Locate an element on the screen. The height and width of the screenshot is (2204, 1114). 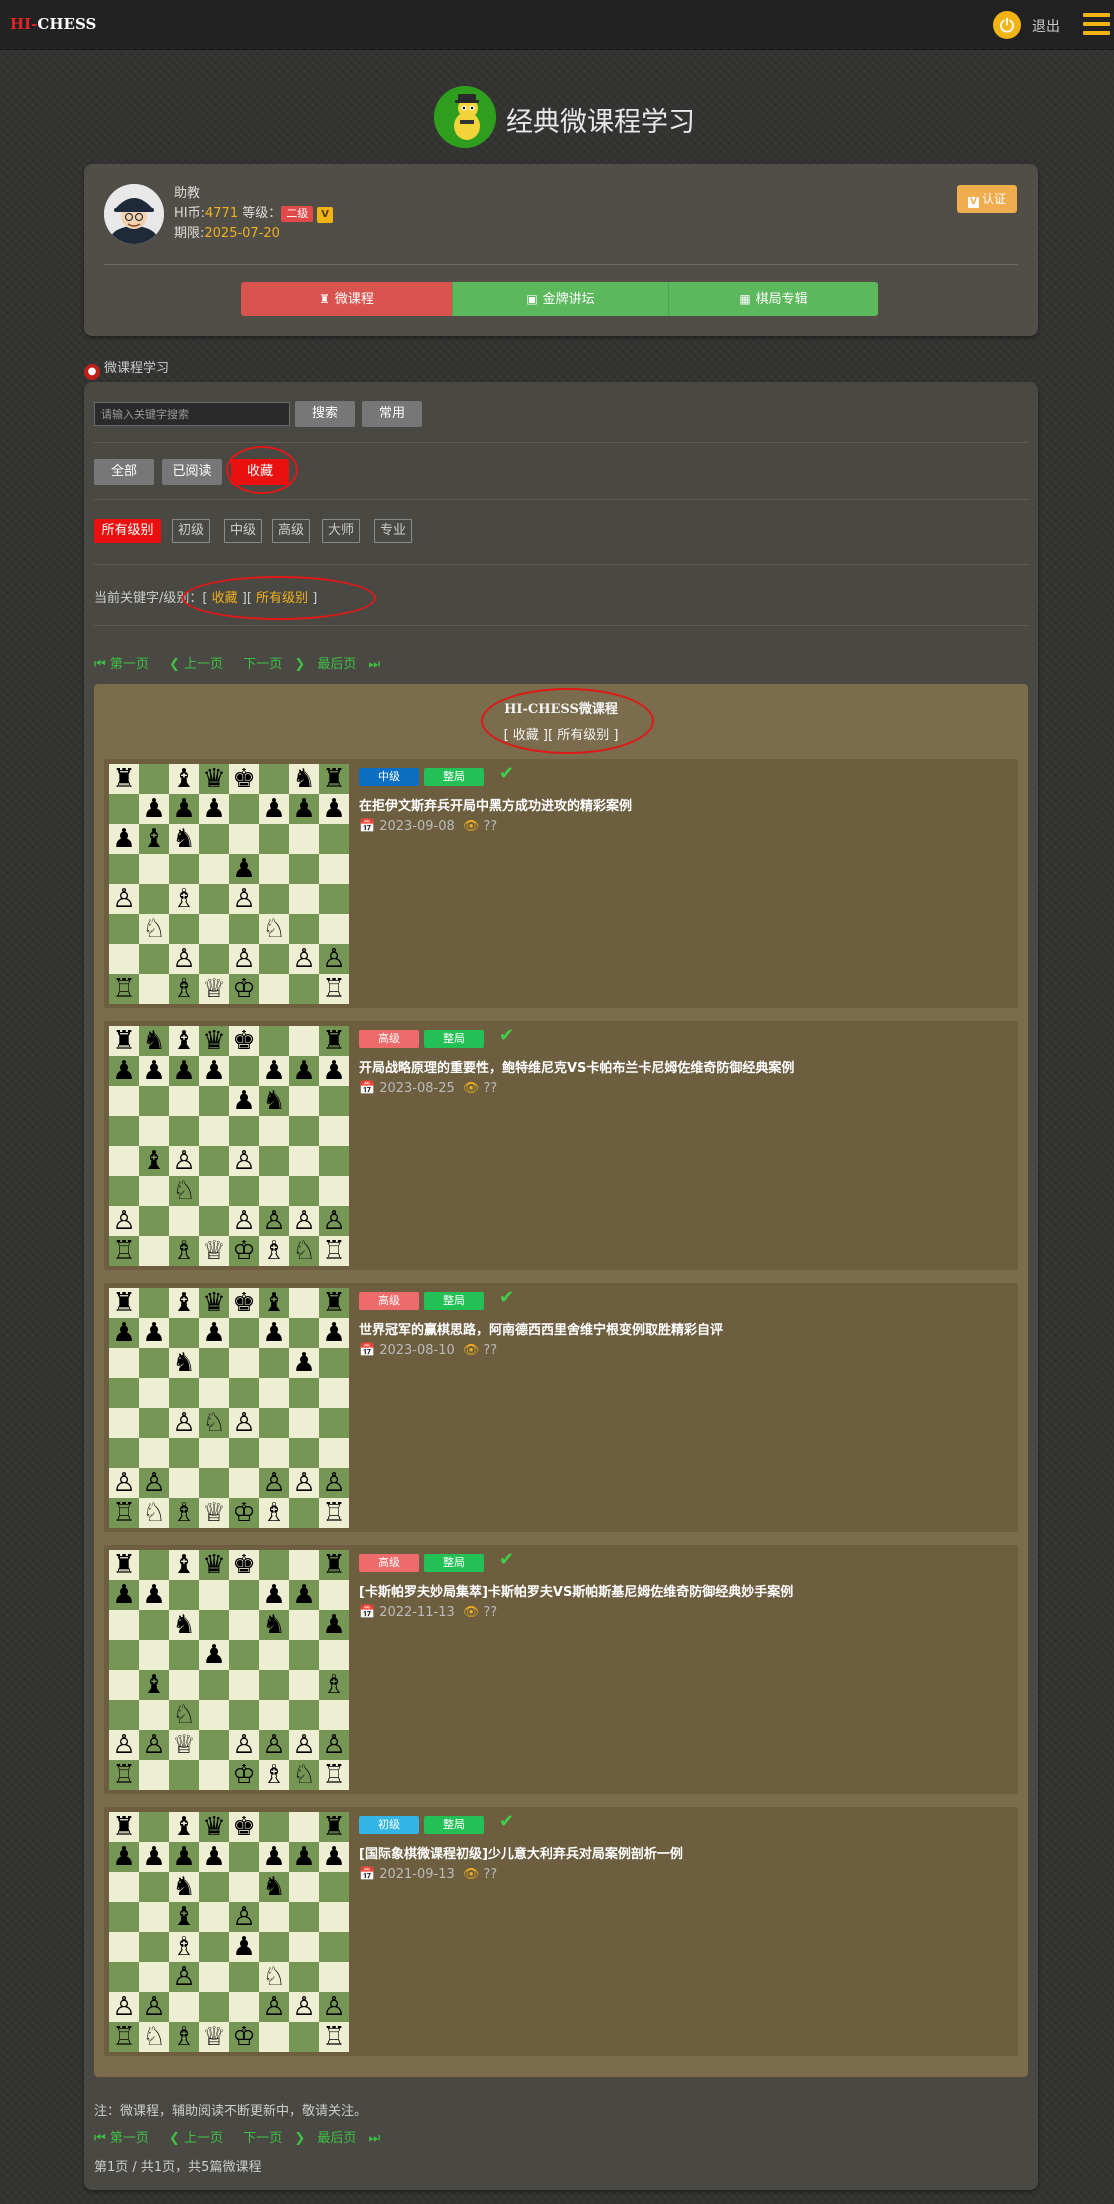
search-input is located at coordinates (192, 414).